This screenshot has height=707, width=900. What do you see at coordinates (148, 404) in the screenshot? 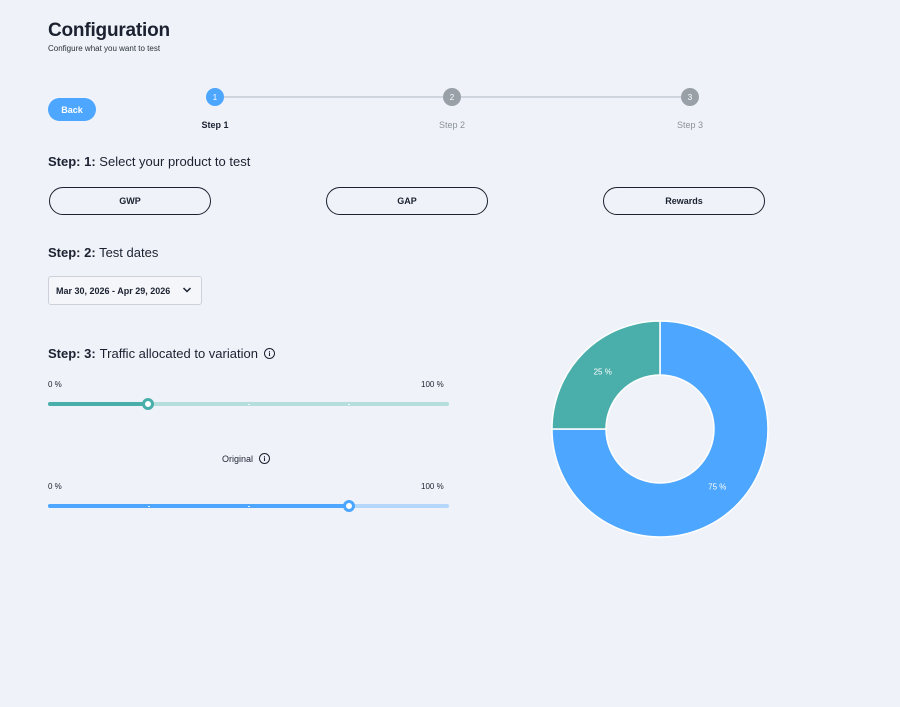
I see `variation-slider-thumb` at bounding box center [148, 404].